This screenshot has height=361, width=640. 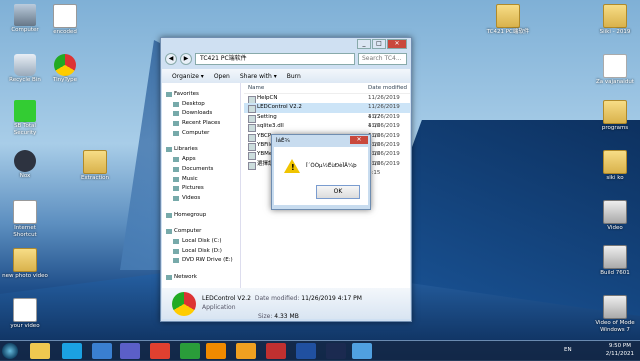 I want to click on photoshop-taskbar-icon, so click(x=336, y=351).